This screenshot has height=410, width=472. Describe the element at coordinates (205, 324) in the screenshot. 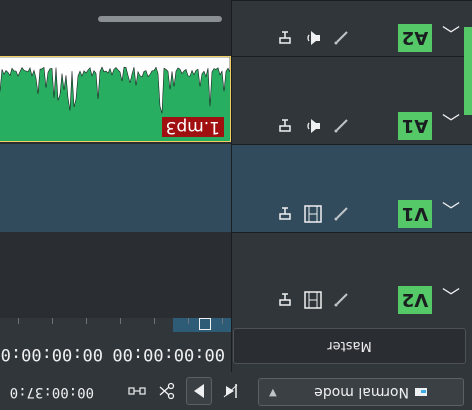

I see `zone-handle` at that location.